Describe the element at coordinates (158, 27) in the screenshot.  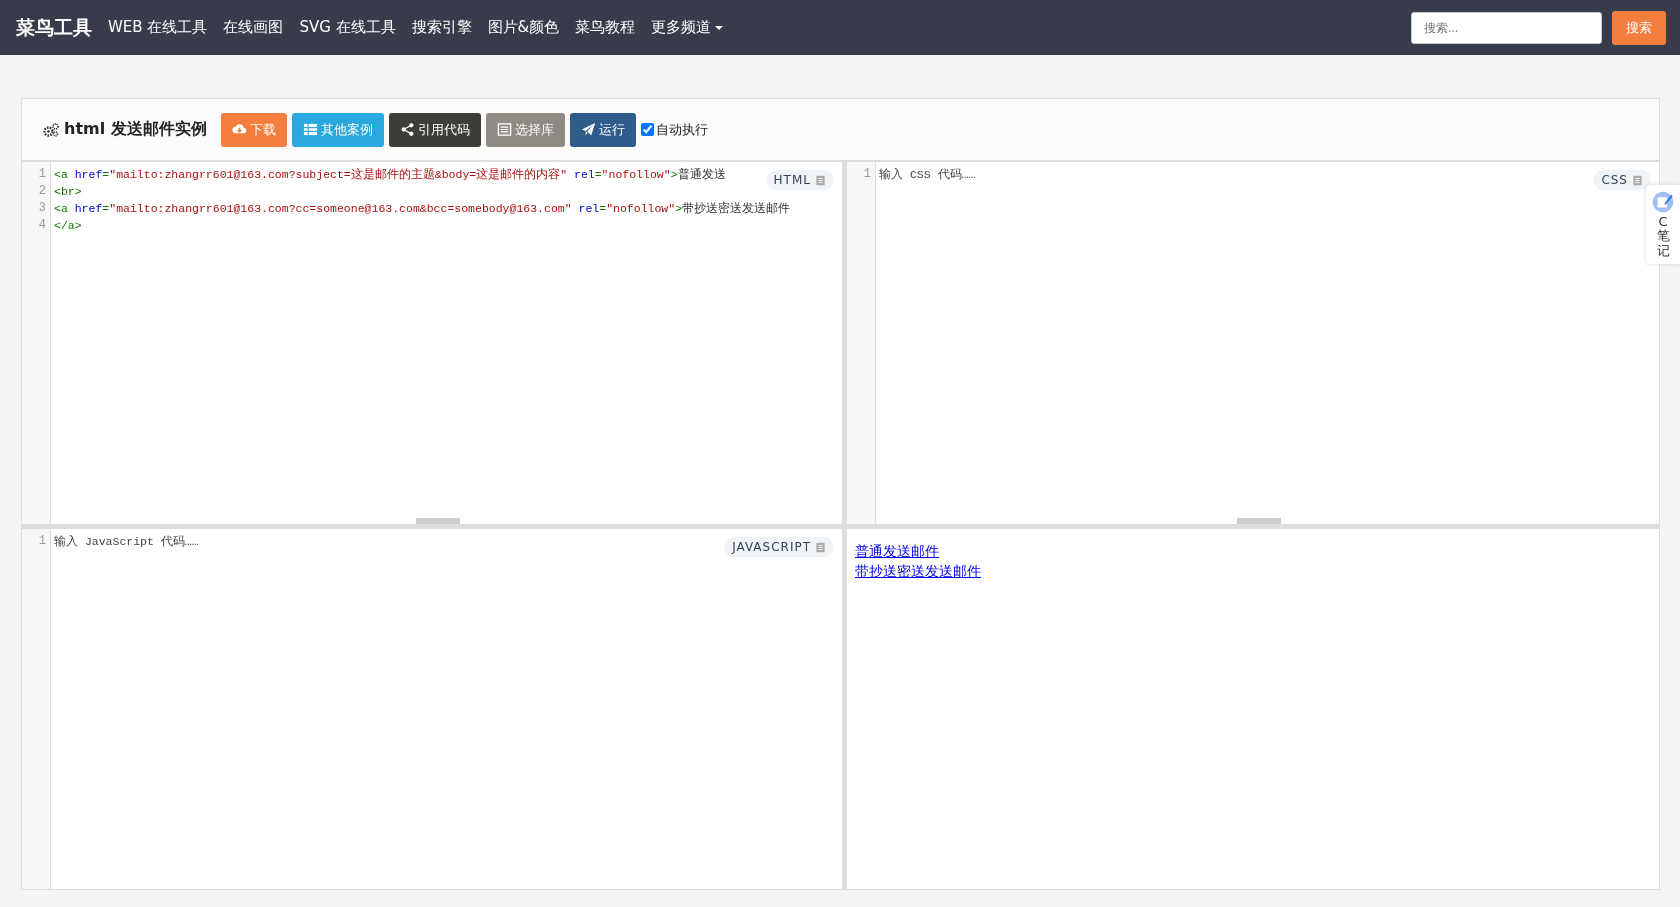
I see `nav-link: WEB 在线工具` at that location.